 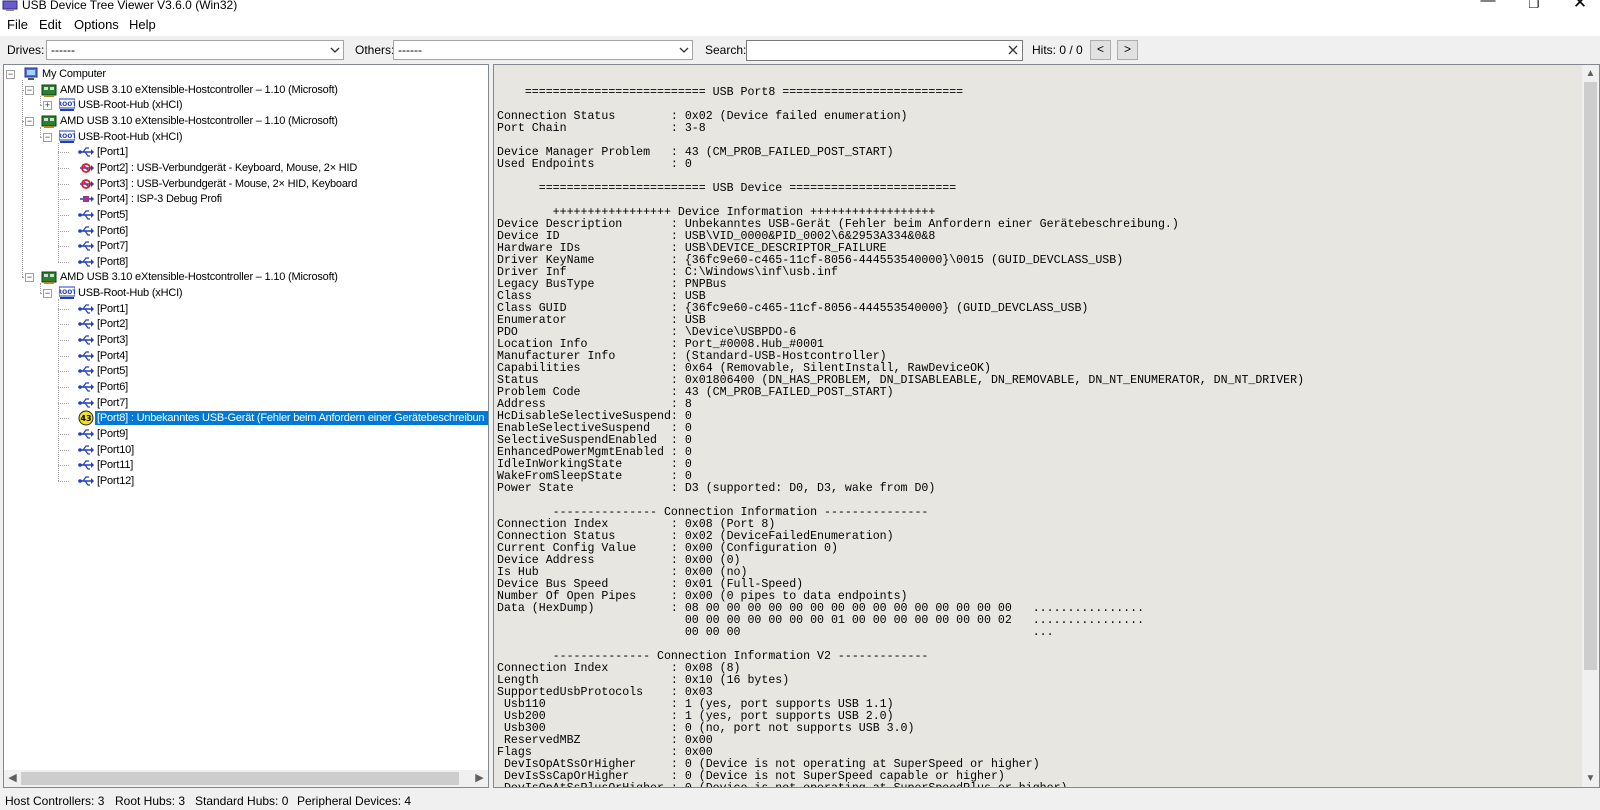 What do you see at coordinates (543, 50) in the screenshot?
I see `others-combobox: ------` at bounding box center [543, 50].